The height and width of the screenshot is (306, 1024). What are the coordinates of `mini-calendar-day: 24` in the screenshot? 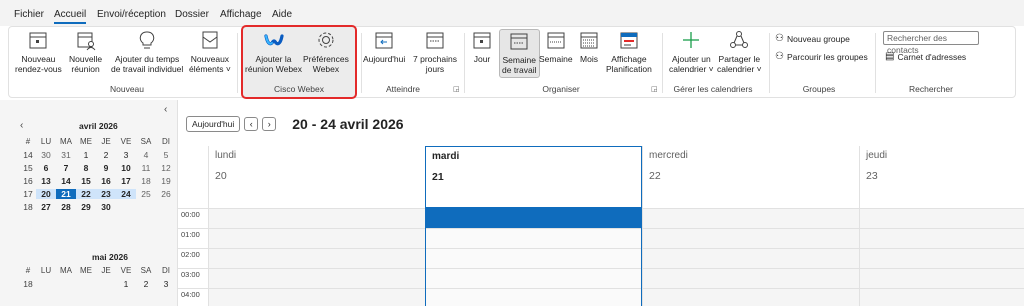 It's located at (126, 193).